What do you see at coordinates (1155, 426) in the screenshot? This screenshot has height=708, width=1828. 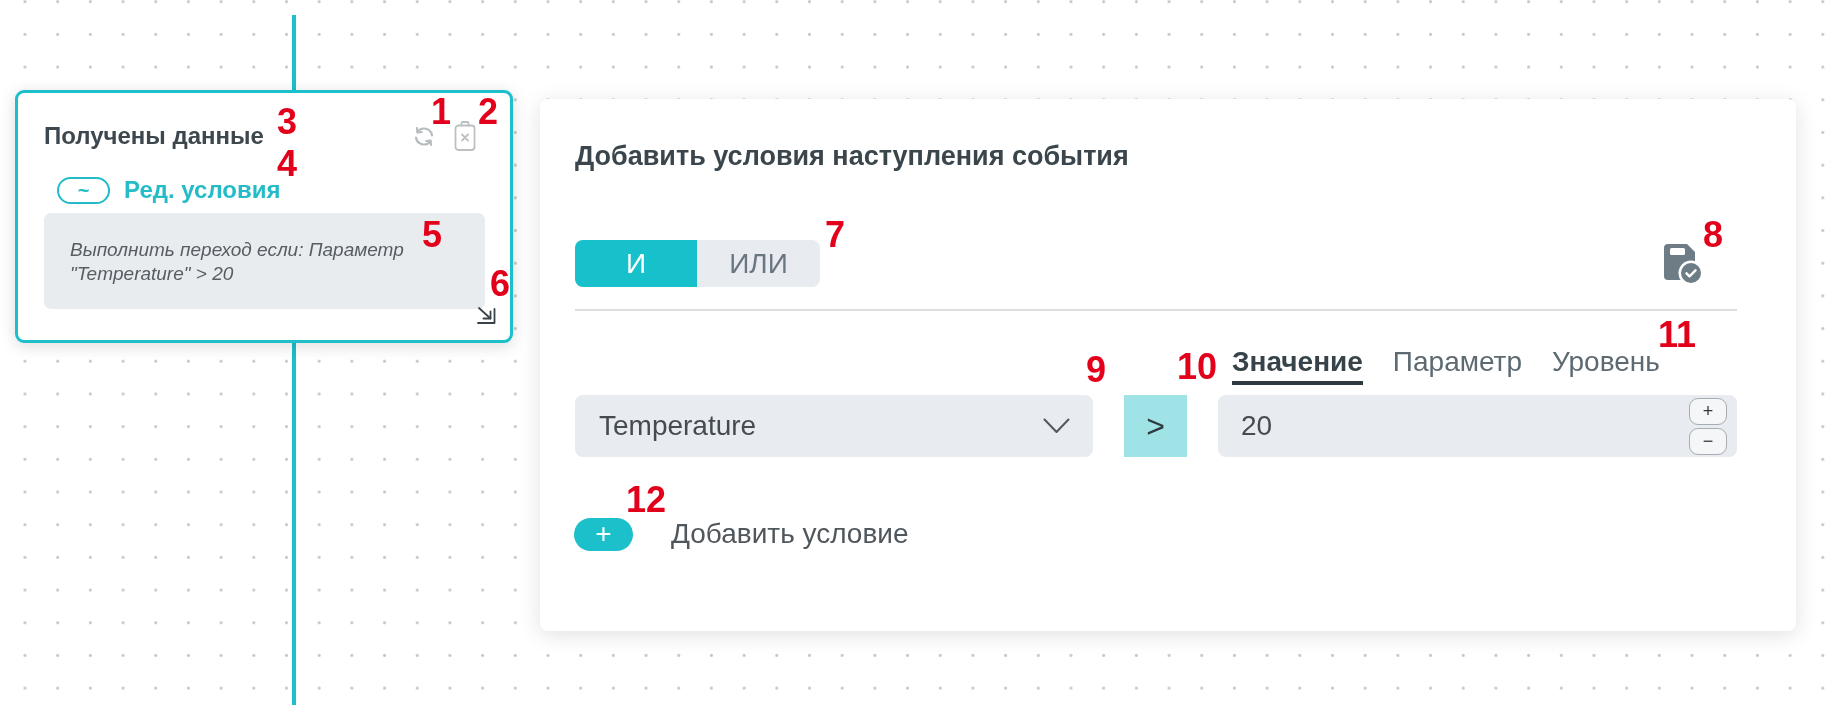 I see `operator-button: >` at bounding box center [1155, 426].